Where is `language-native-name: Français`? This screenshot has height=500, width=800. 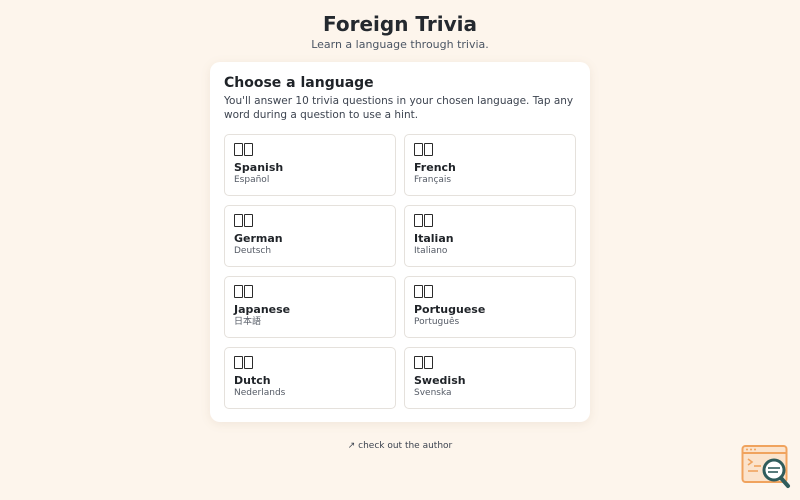
language-native-name: Français is located at coordinates (433, 180).